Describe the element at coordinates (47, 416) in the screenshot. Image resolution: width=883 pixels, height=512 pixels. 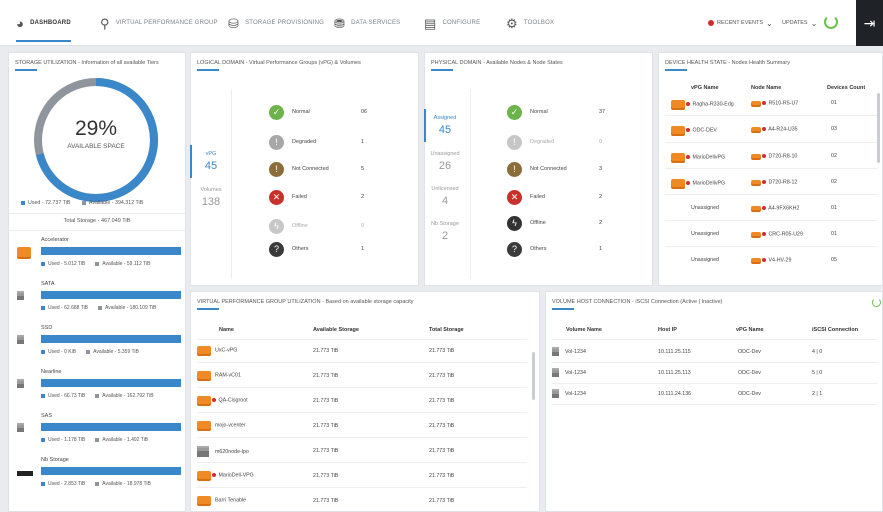
I see `tier-name: SAS` at that location.